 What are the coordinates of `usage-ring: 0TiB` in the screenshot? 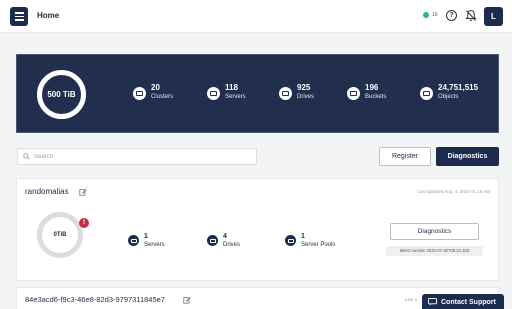 It's located at (60, 235).